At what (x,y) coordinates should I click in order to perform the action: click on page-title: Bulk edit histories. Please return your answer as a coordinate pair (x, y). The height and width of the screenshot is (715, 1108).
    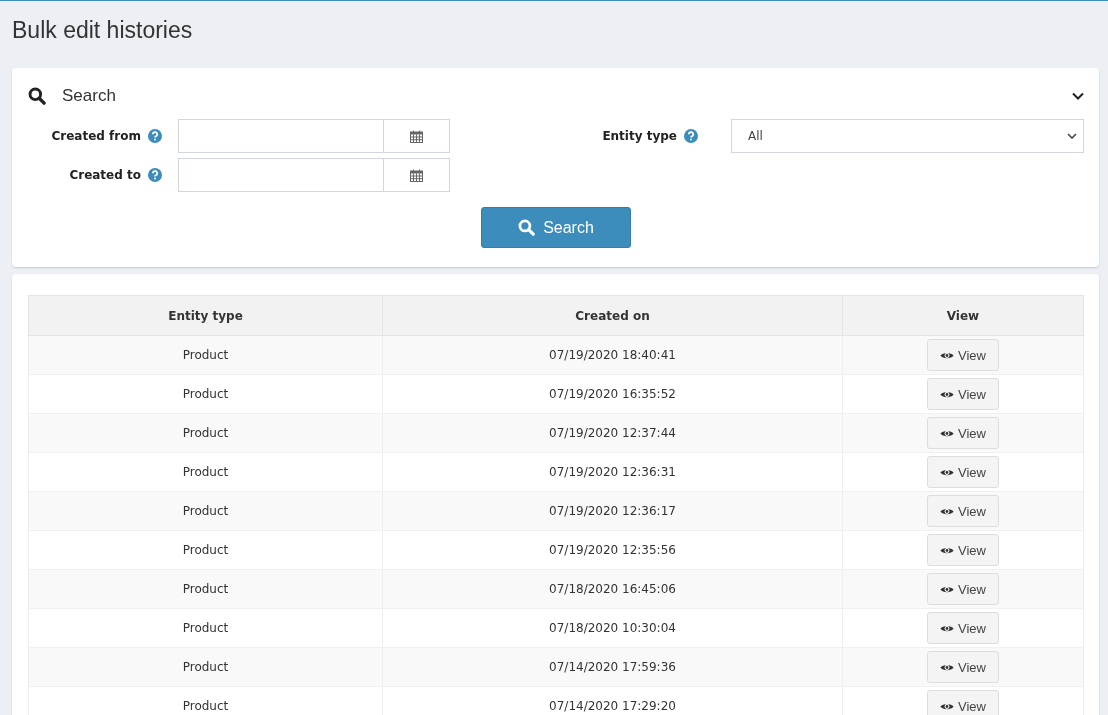
    Looking at the image, I should click on (103, 31).